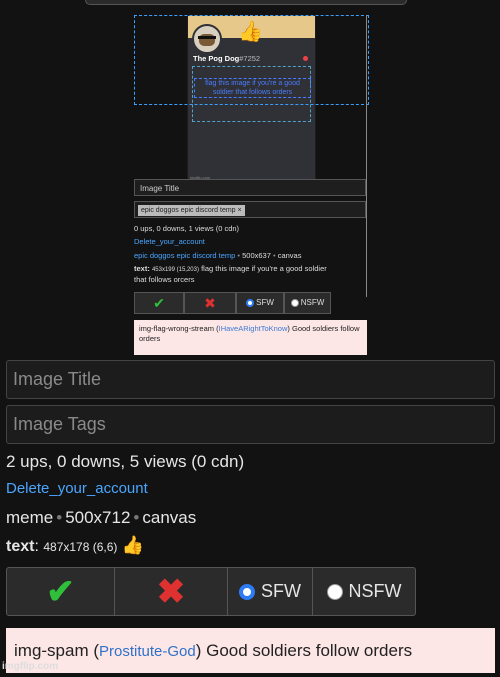 The height and width of the screenshot is (677, 500). What do you see at coordinates (159, 303) in the screenshot?
I see `nested-approve-icon: ✔` at bounding box center [159, 303].